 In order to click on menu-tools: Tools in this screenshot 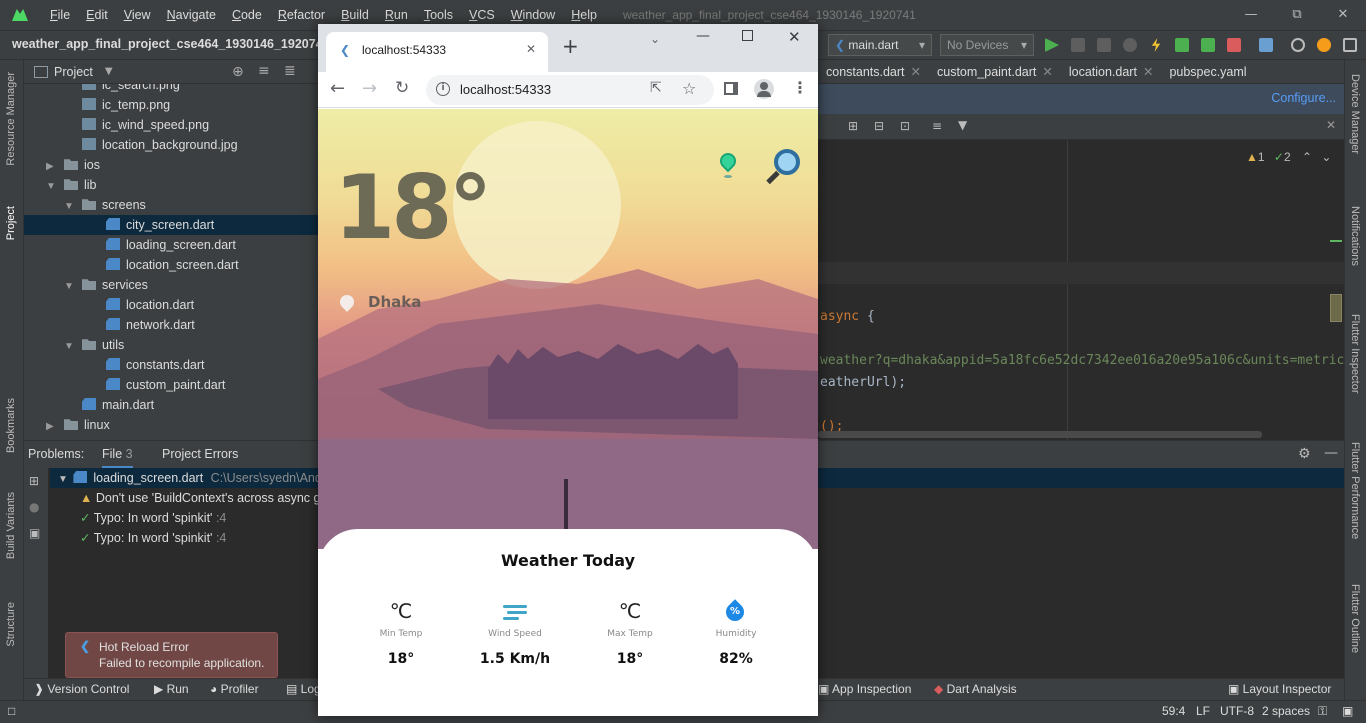, I will do `click(438, 15)`.